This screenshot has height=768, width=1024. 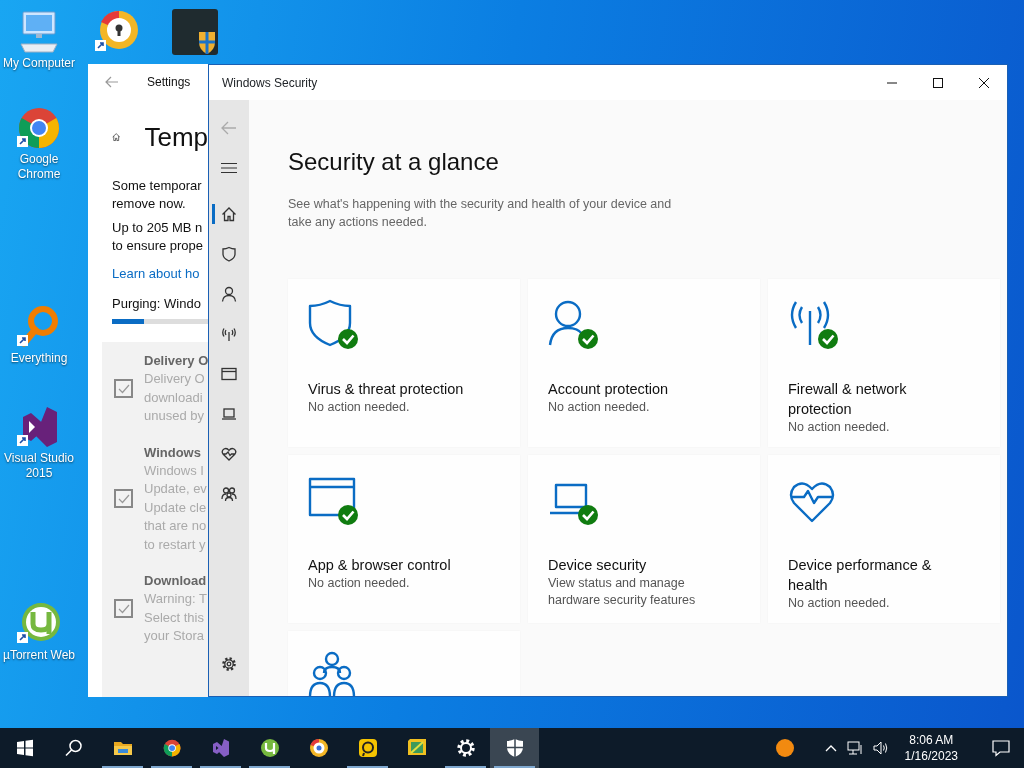 I want to click on status-card: Account protection No action needed., so click(x=644, y=362).